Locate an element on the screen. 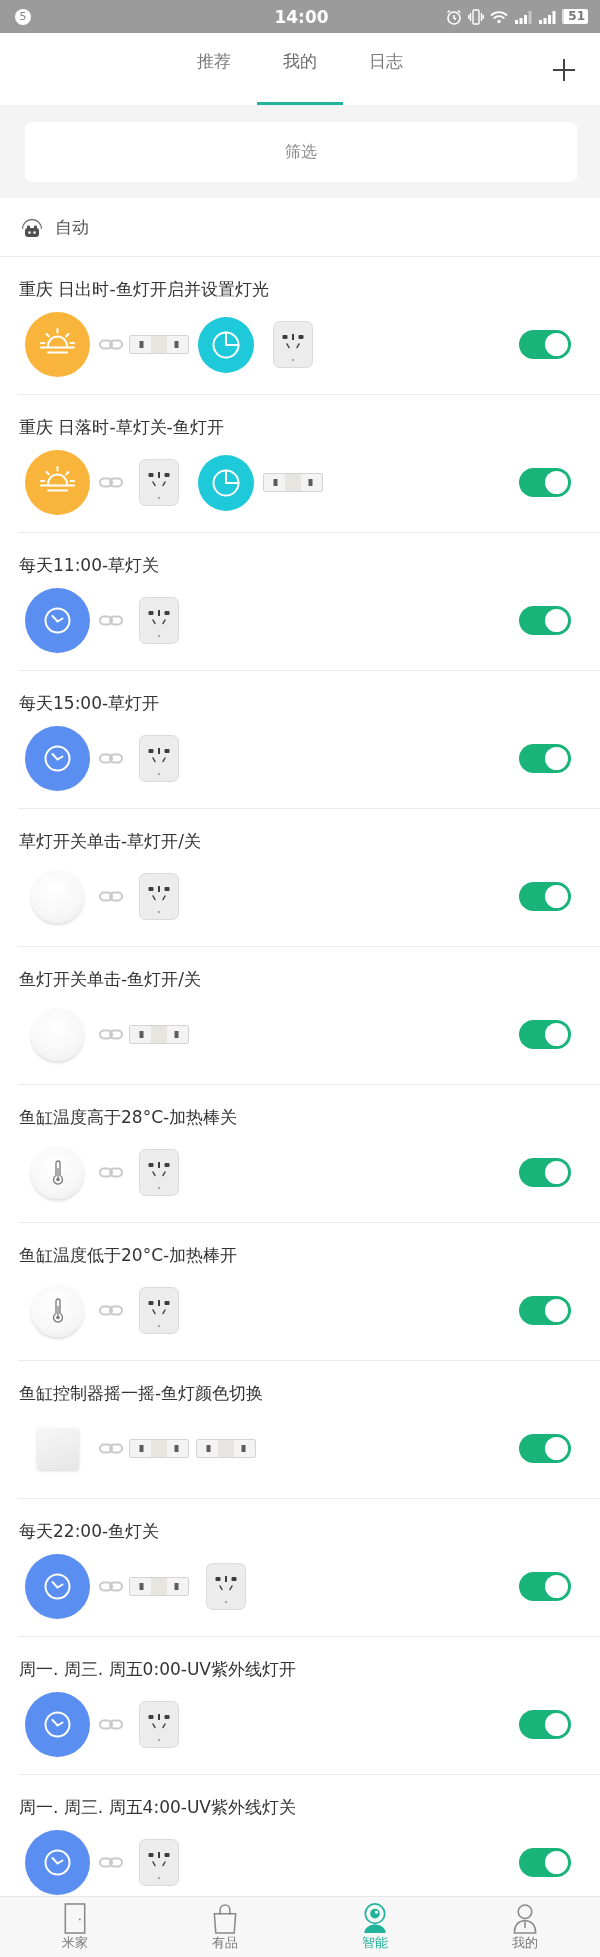 This screenshot has width=600, height=1957. filter-button: 筛选 is located at coordinates (301, 152).